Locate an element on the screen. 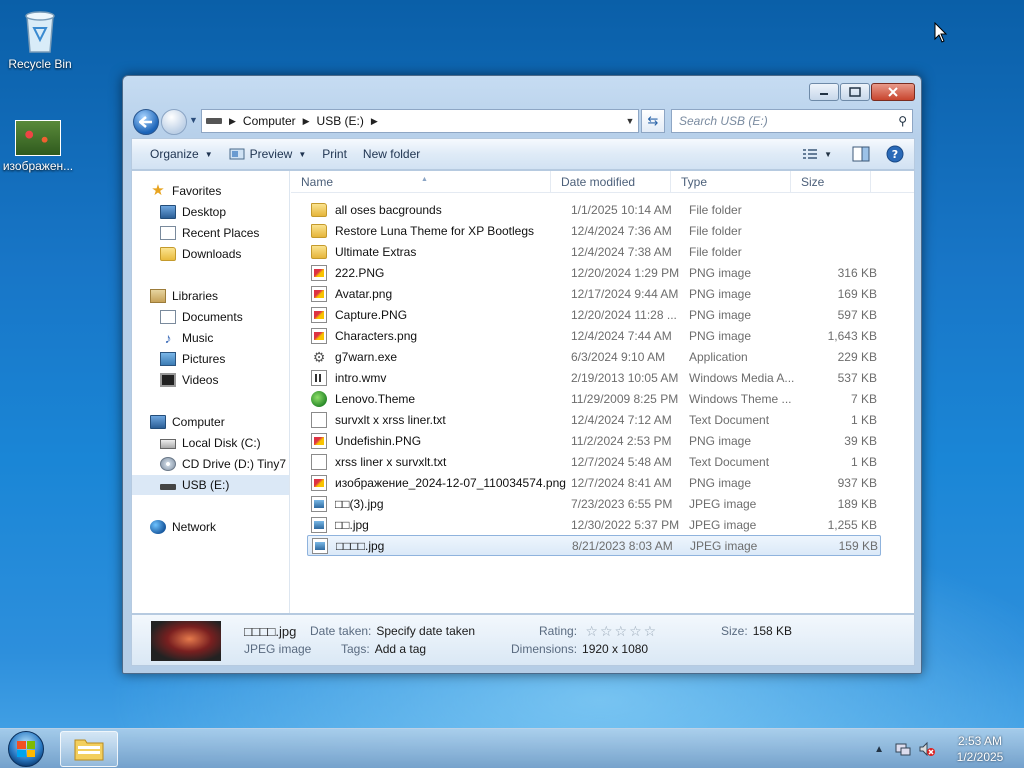  music-icon: ♪ is located at coordinates (168, 338).